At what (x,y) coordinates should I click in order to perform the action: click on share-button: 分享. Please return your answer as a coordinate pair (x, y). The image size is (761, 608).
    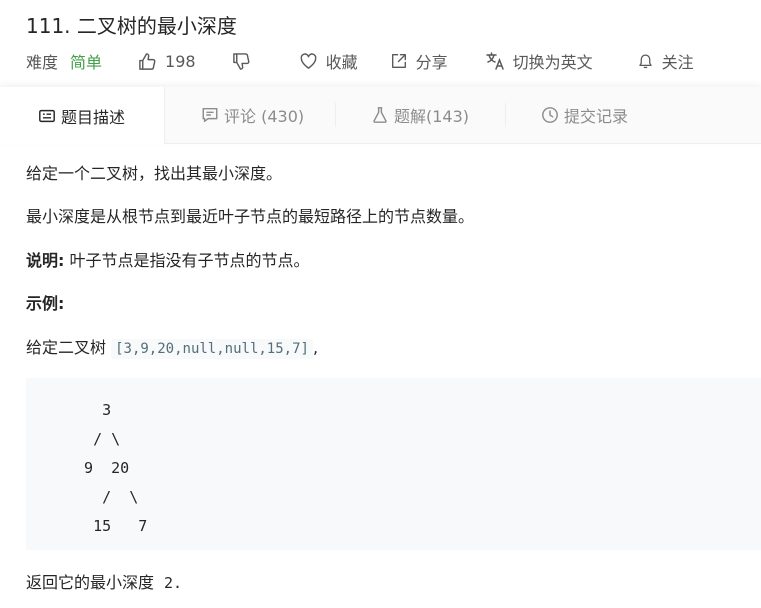
    Looking at the image, I should click on (419, 61).